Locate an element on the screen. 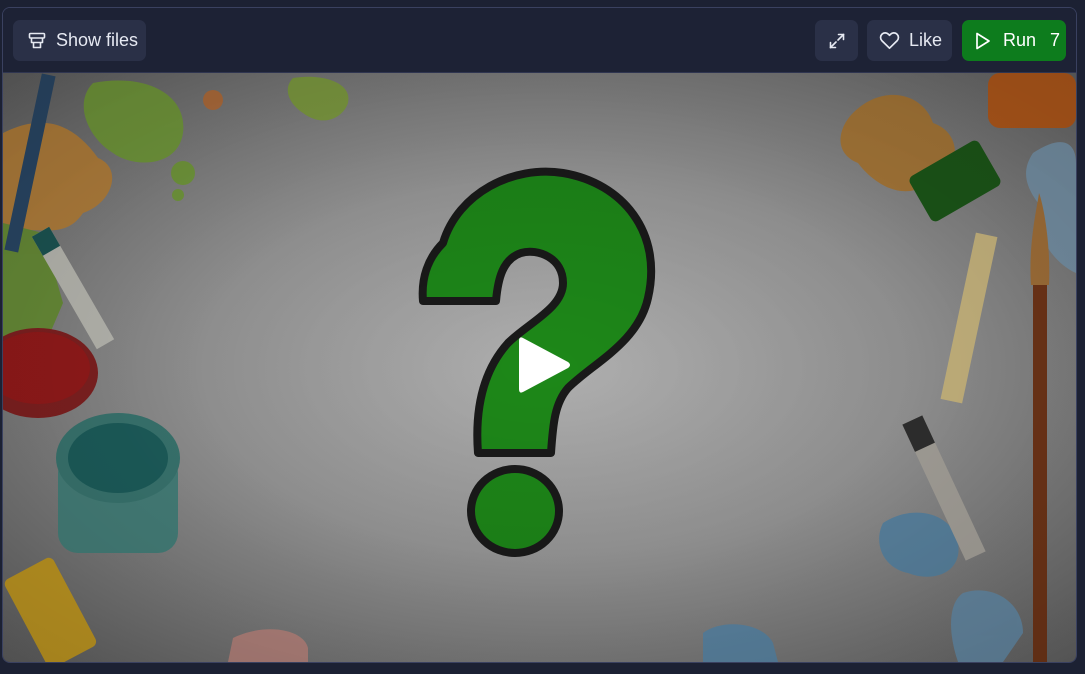  show-files-label: Show files is located at coordinates (97, 40).